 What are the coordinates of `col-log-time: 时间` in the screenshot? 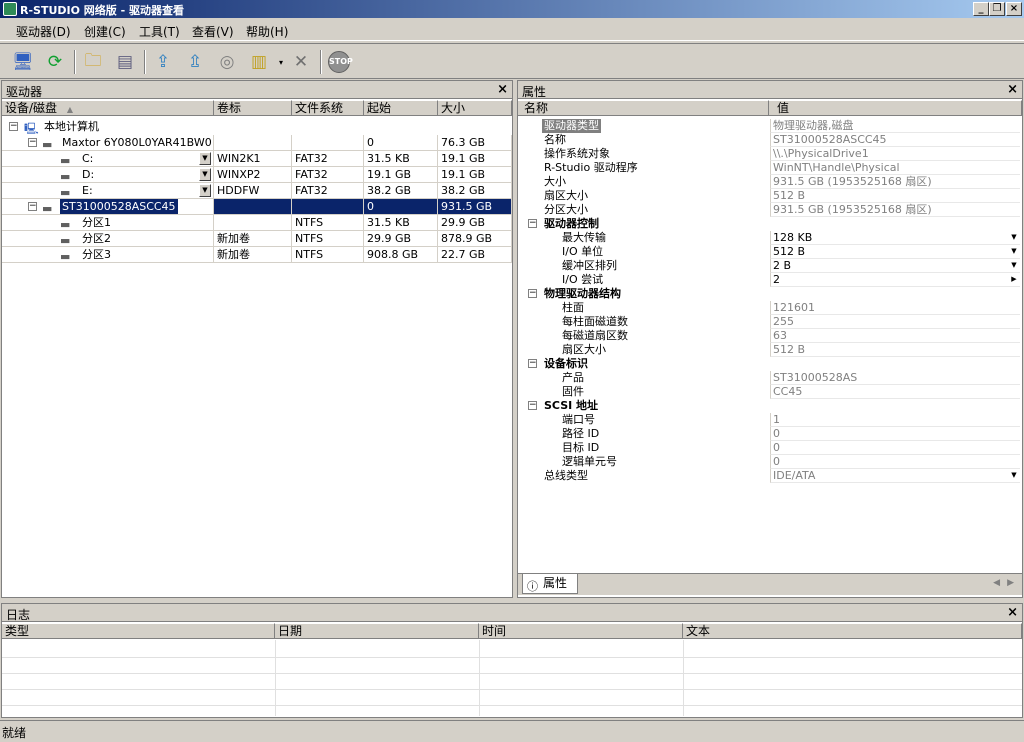 It's located at (581, 631).